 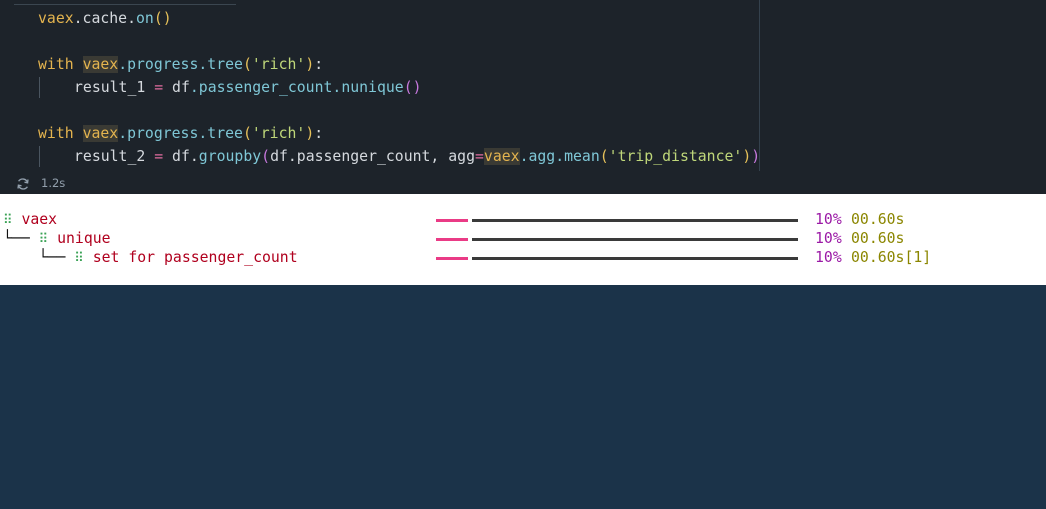 I want to click on code-line-4: with vaex.progress.tree('rich'):, so click(x=180, y=134).